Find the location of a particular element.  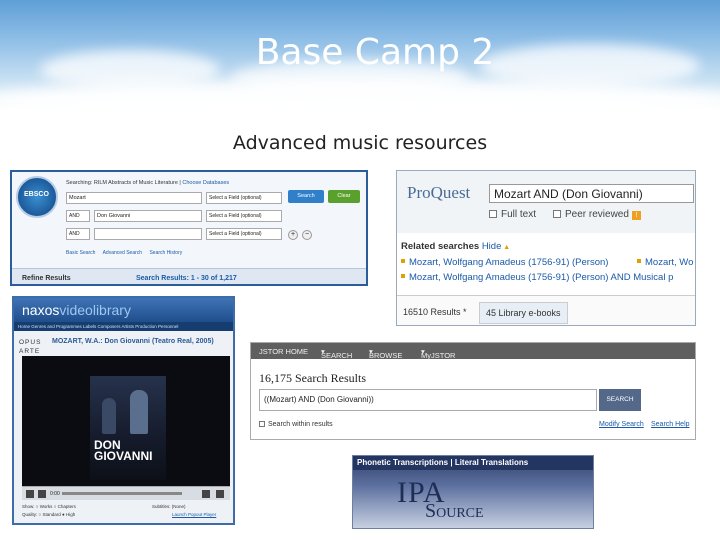

tab-results: 16510 Results * is located at coordinates (435, 313).